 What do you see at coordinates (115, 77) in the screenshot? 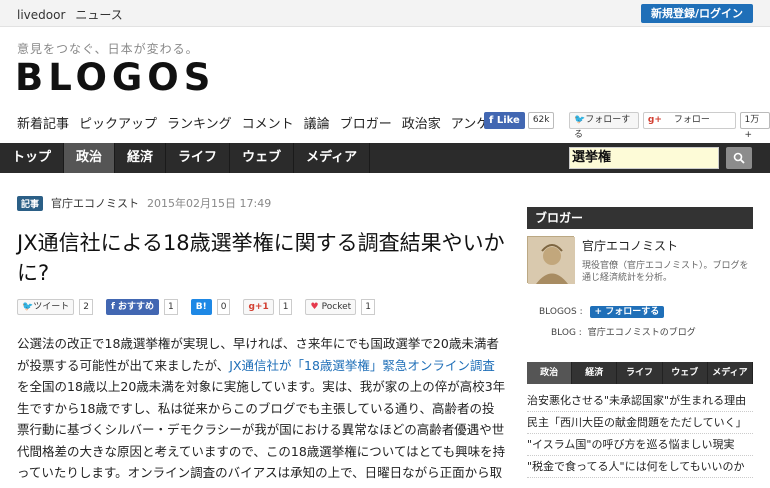
I see `blogos-logo: BLOGOS` at bounding box center [115, 77].